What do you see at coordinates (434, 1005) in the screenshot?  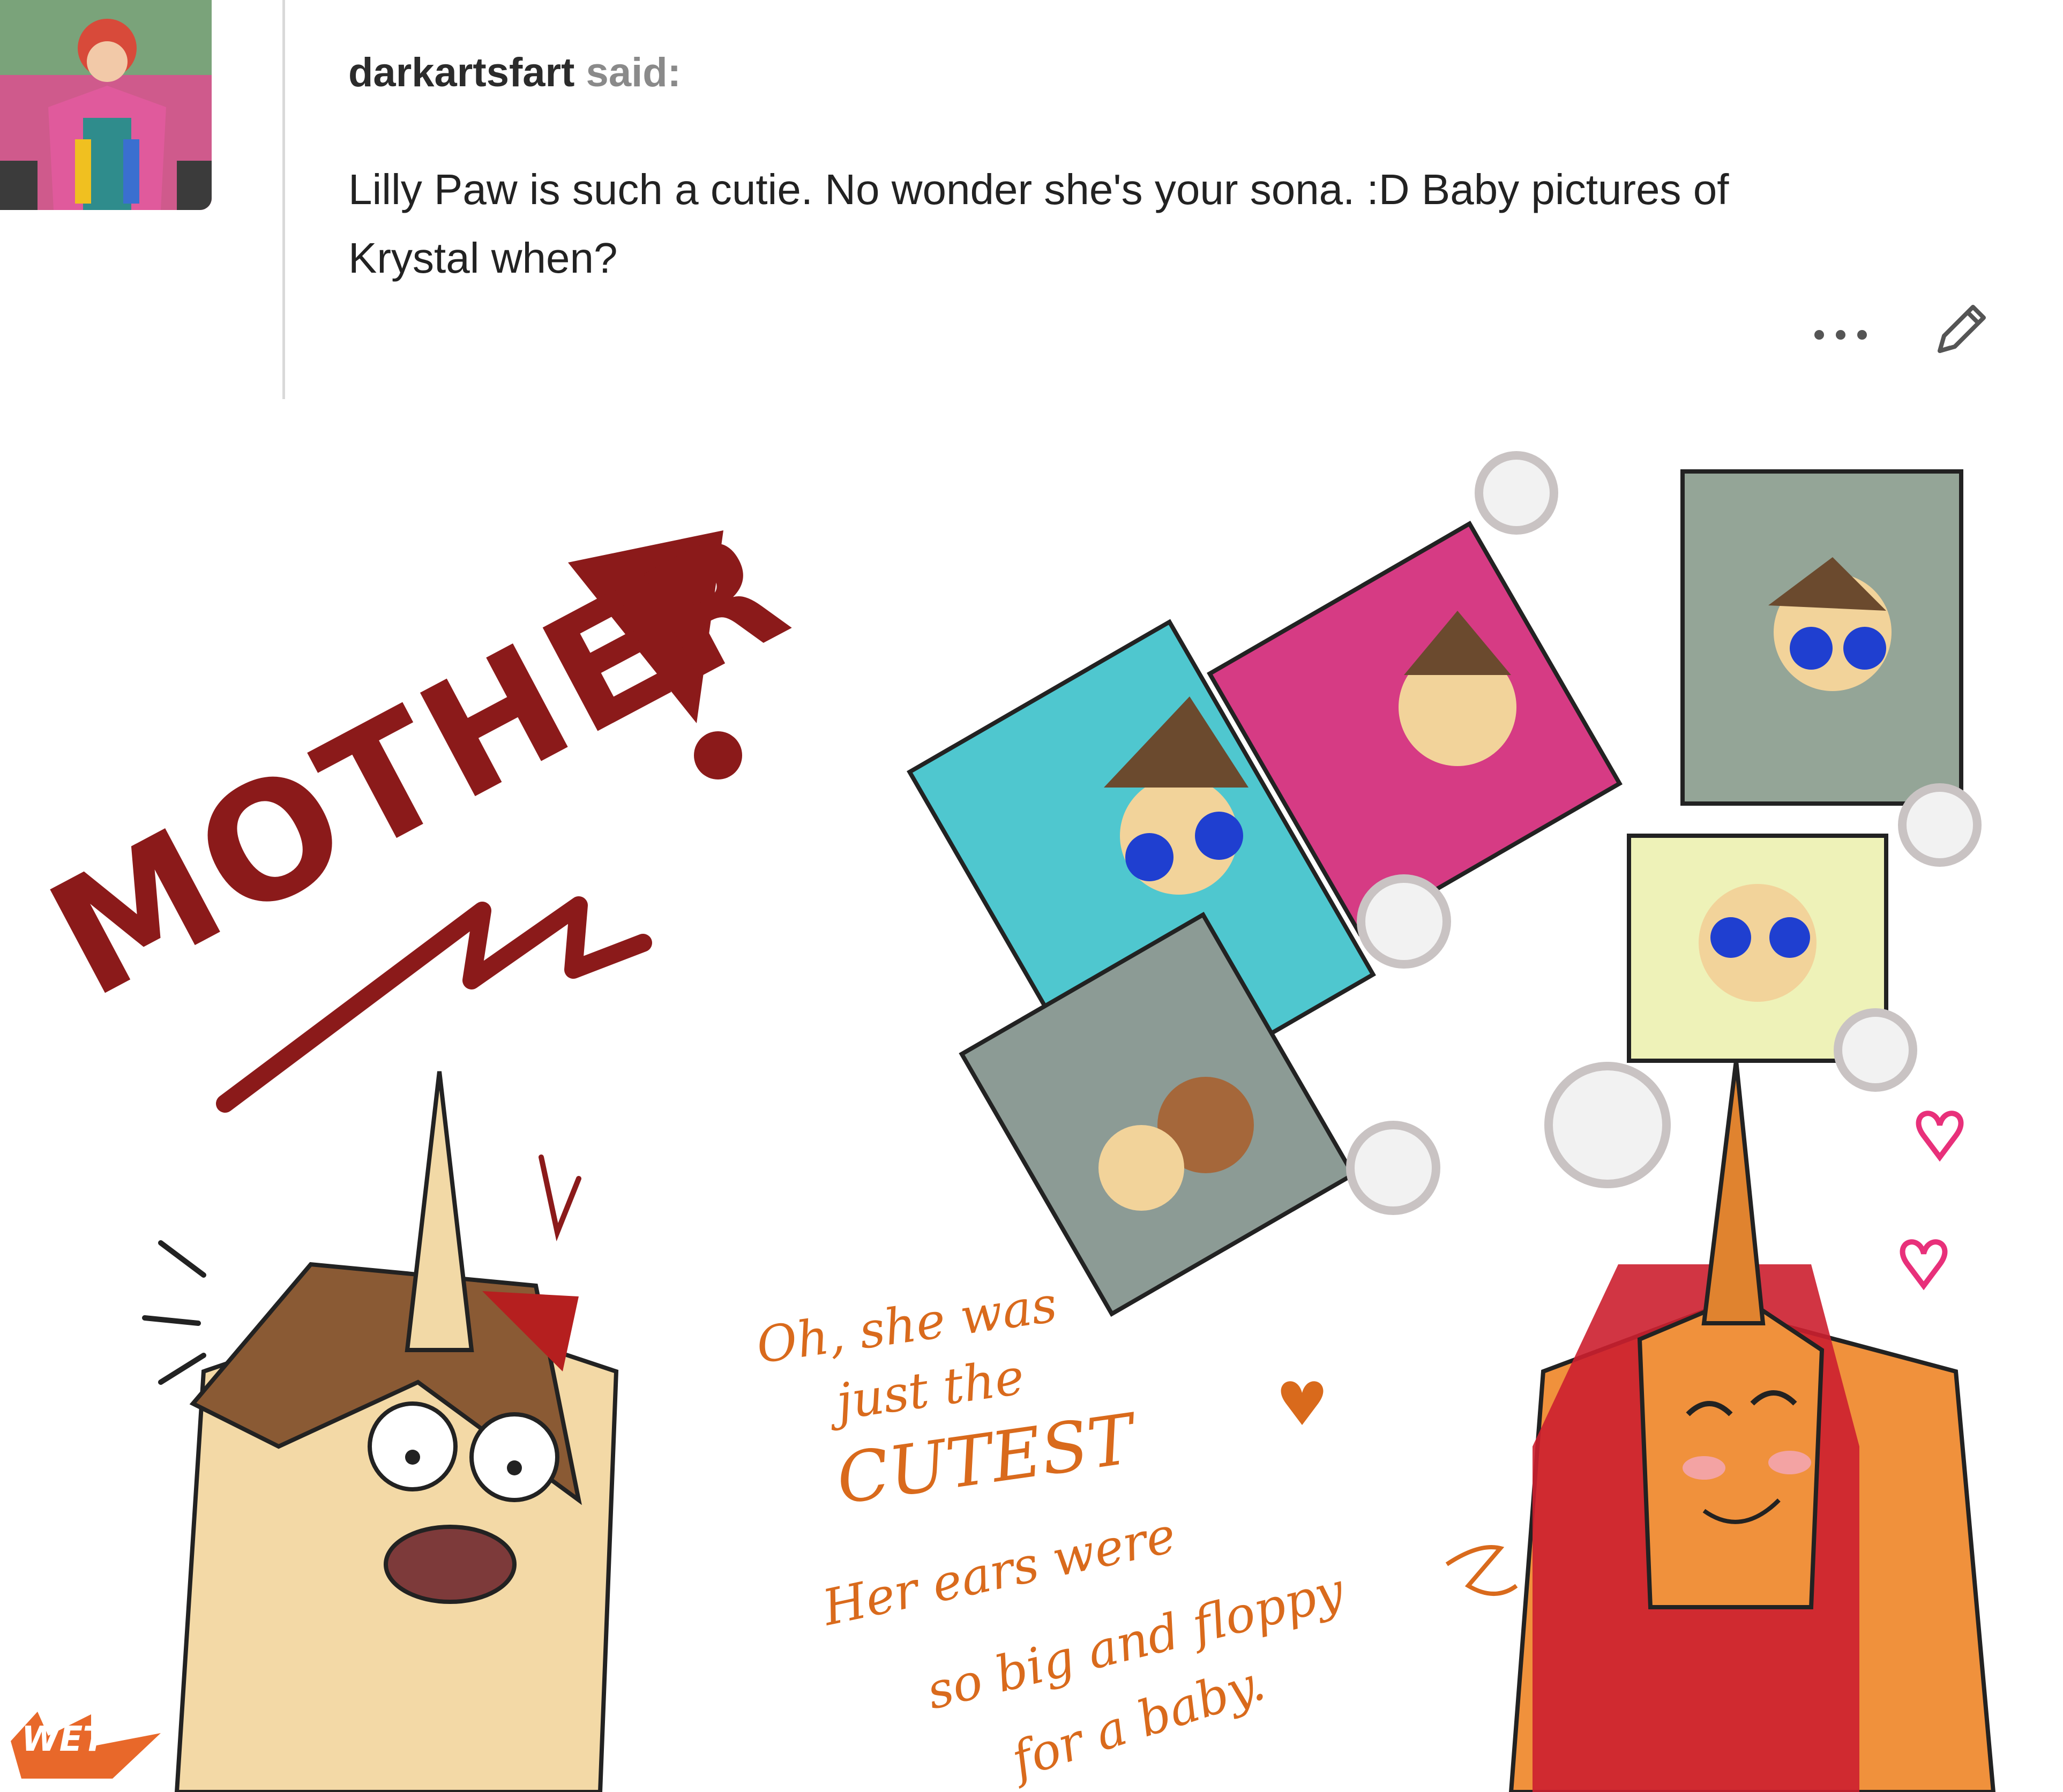 I see `scribble-underline` at bounding box center [434, 1005].